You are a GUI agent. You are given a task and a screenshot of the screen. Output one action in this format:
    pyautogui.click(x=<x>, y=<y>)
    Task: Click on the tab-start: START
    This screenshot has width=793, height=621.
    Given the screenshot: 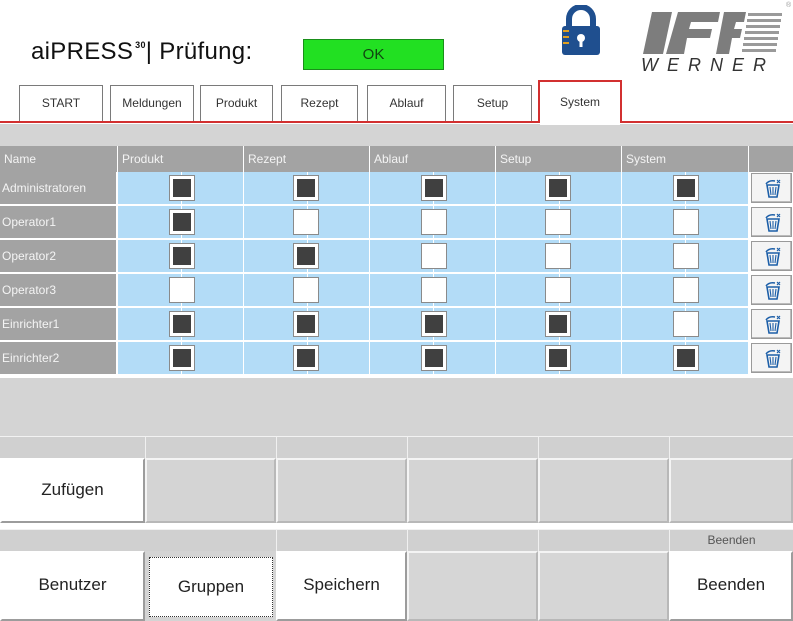 What is the action you would take?
    pyautogui.click(x=61, y=103)
    